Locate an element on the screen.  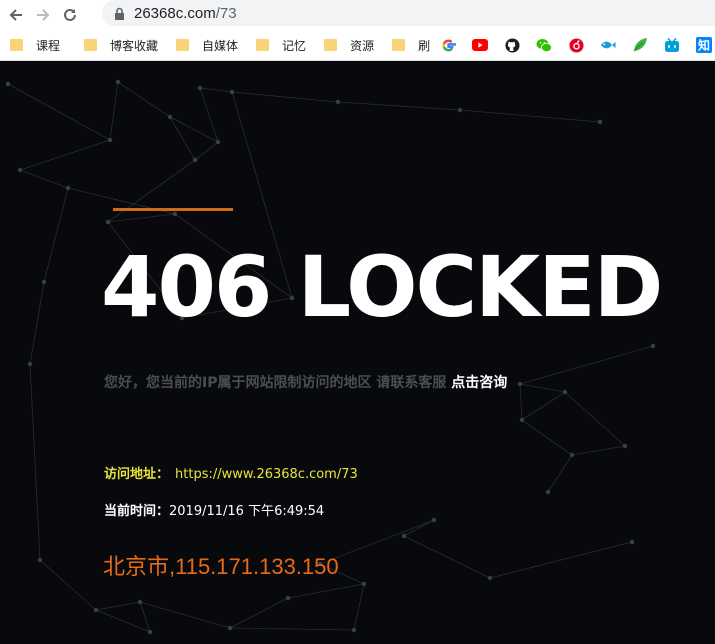
youtube-icon is located at coordinates (480, 45).